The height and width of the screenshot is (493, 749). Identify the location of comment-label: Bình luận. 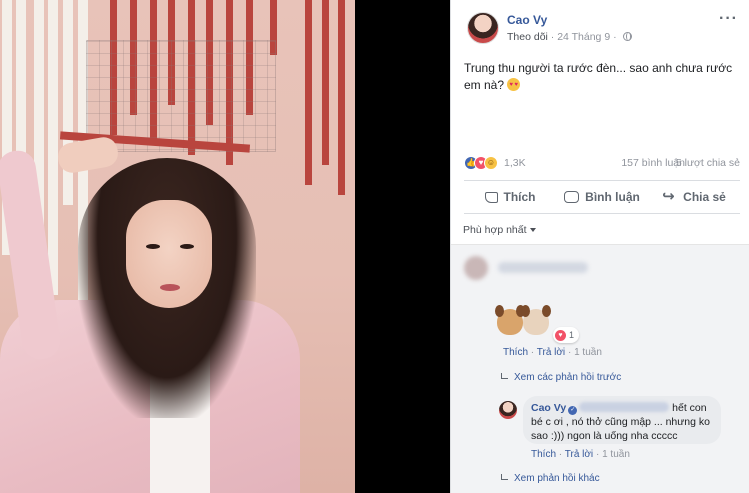
(612, 197).